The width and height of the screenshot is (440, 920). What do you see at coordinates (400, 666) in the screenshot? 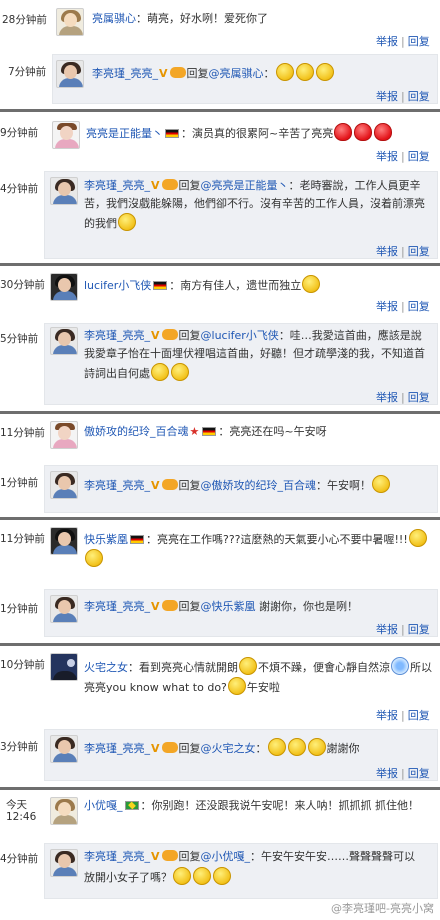
I see `flower-emoticon-icon` at bounding box center [400, 666].